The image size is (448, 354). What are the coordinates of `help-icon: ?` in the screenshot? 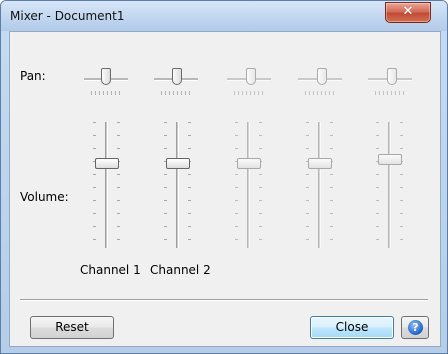 It's located at (415, 327).